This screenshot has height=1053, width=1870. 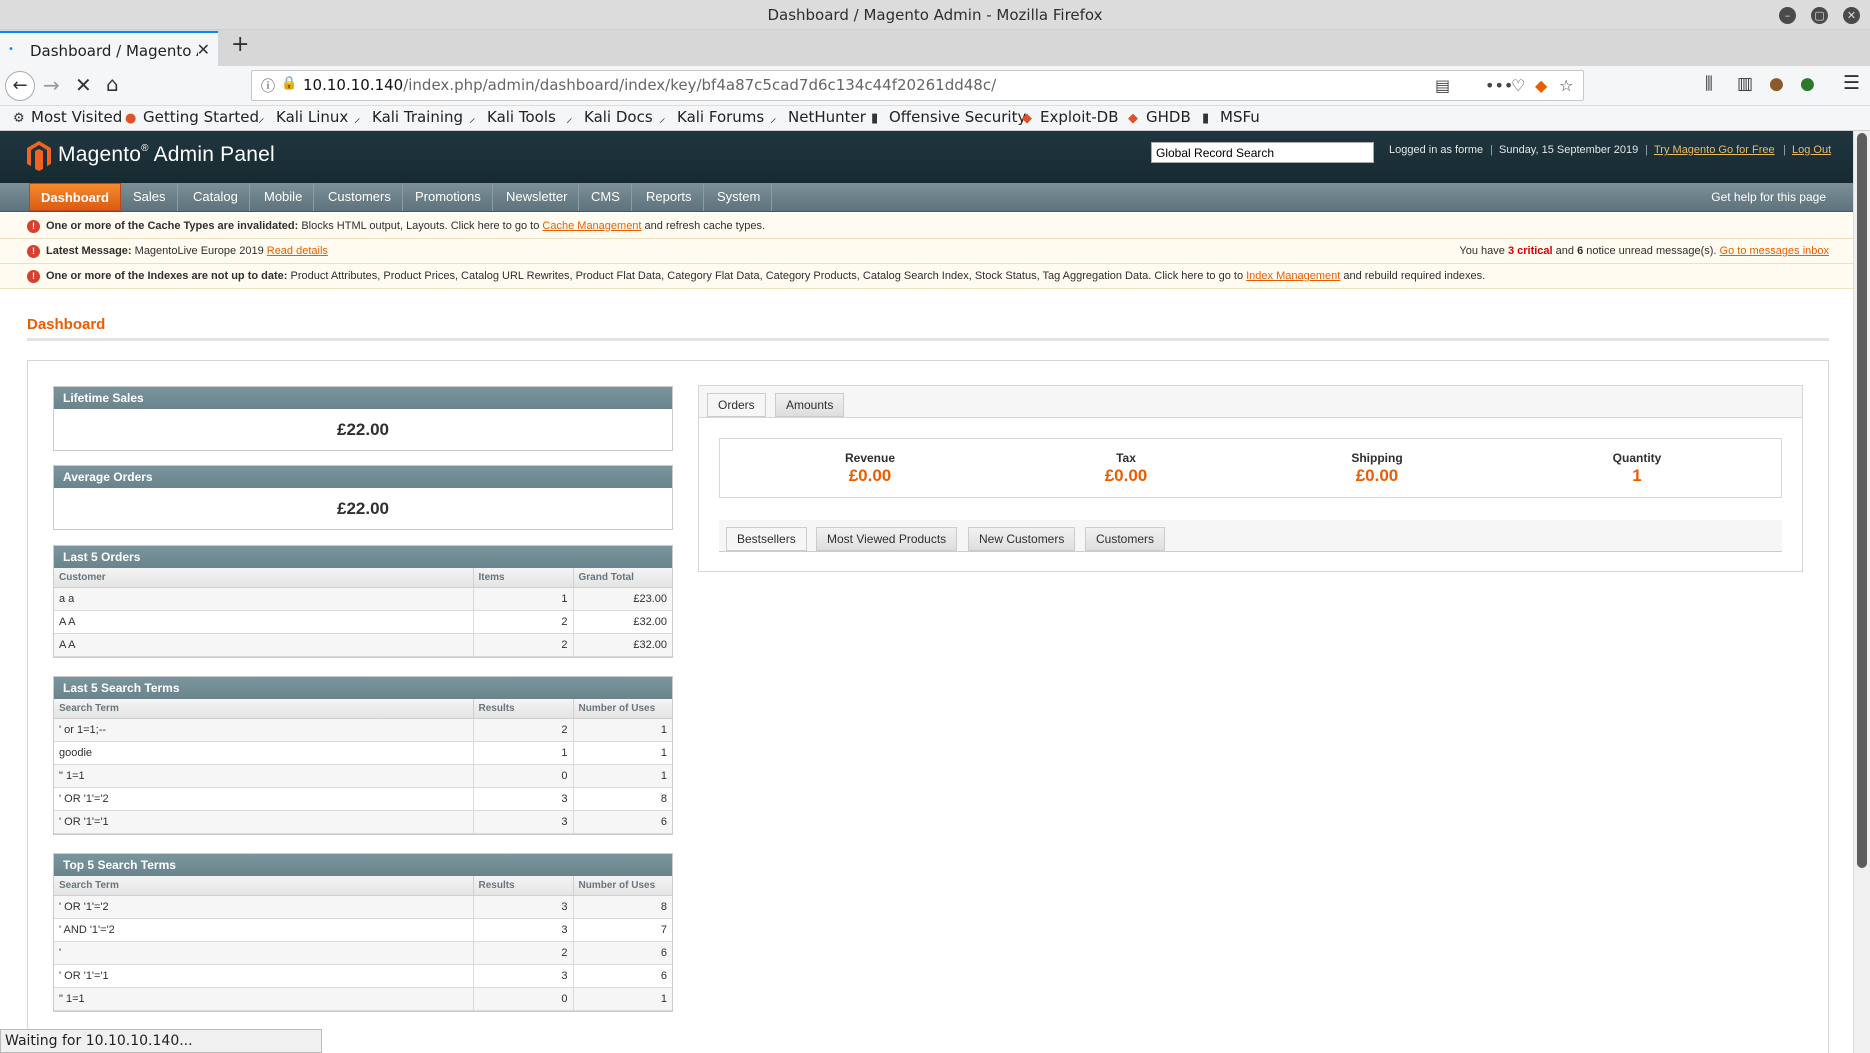 What do you see at coordinates (1250, 402) in the screenshot?
I see `diagram-tabs: Orders Amounts` at bounding box center [1250, 402].